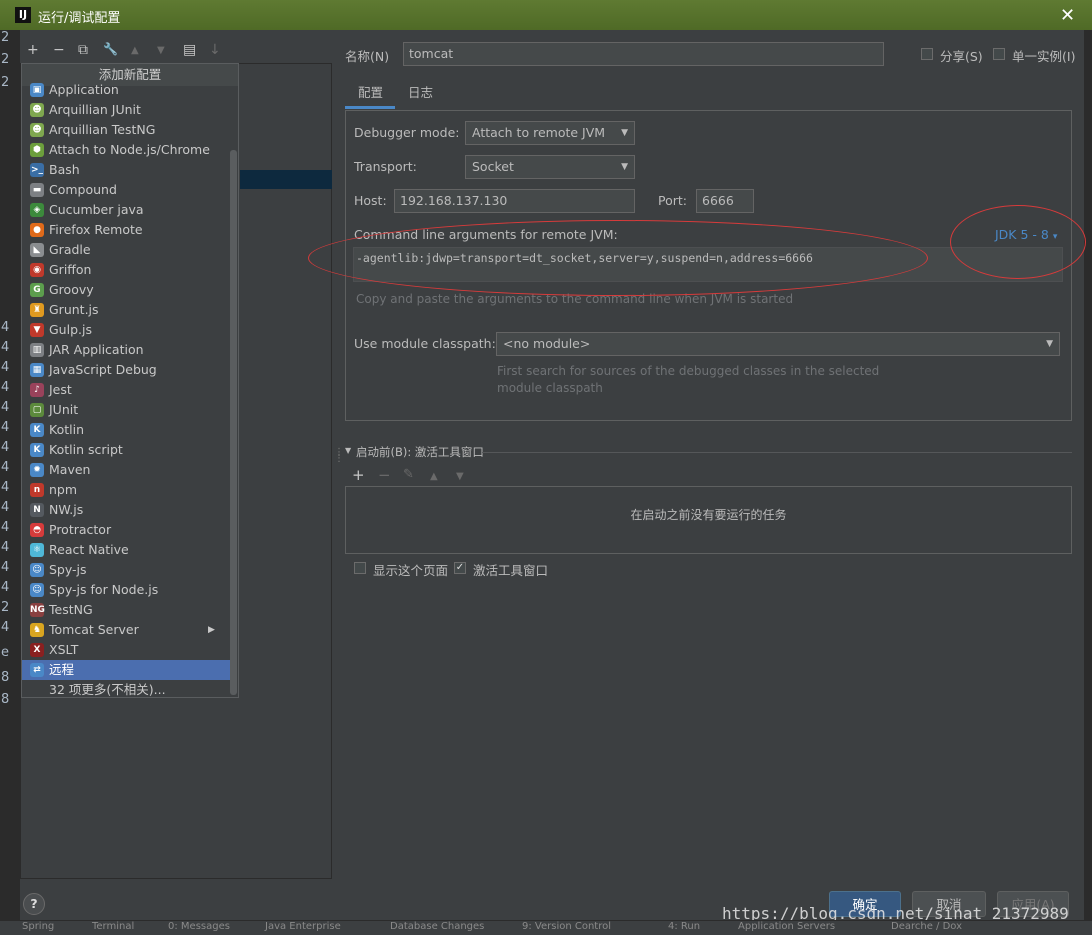 The image size is (1092, 935). I want to click on before-launch-toggle-icon: ▼, so click(348, 450).